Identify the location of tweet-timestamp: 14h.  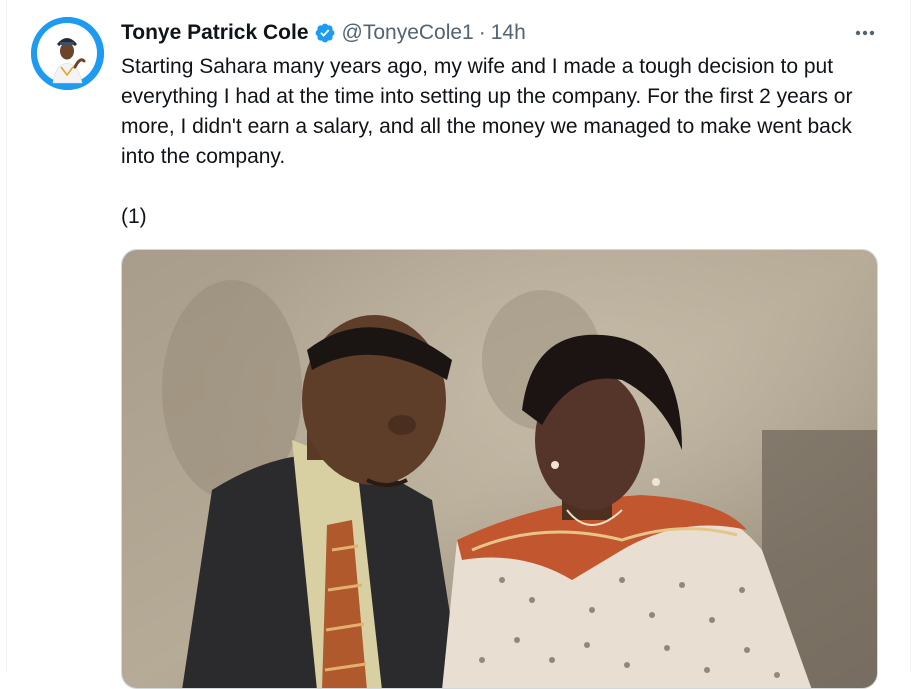
(508, 33).